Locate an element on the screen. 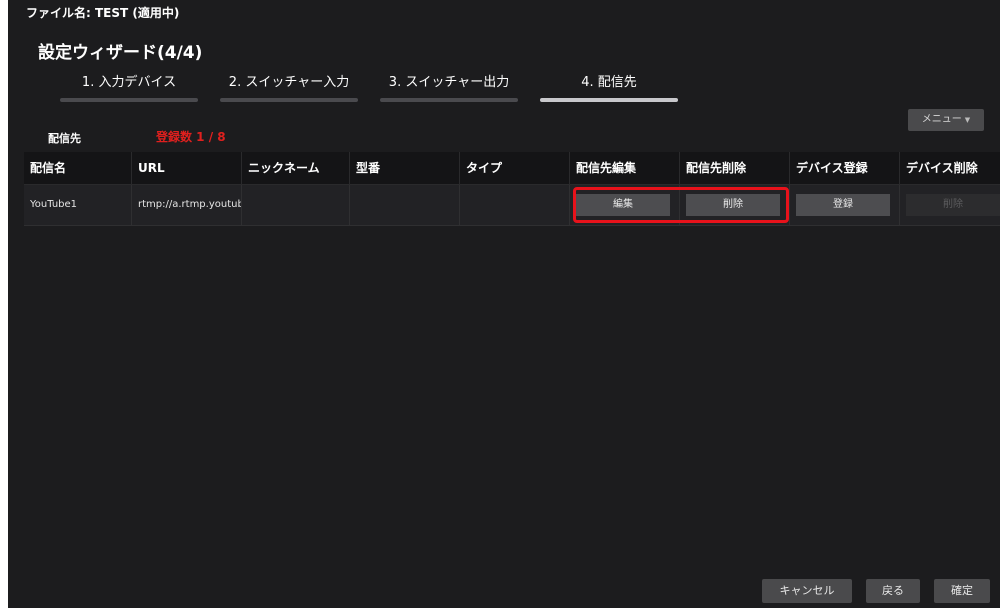 The height and width of the screenshot is (608, 1000). step-label: 3. スイッチャー出力 is located at coordinates (449, 82).